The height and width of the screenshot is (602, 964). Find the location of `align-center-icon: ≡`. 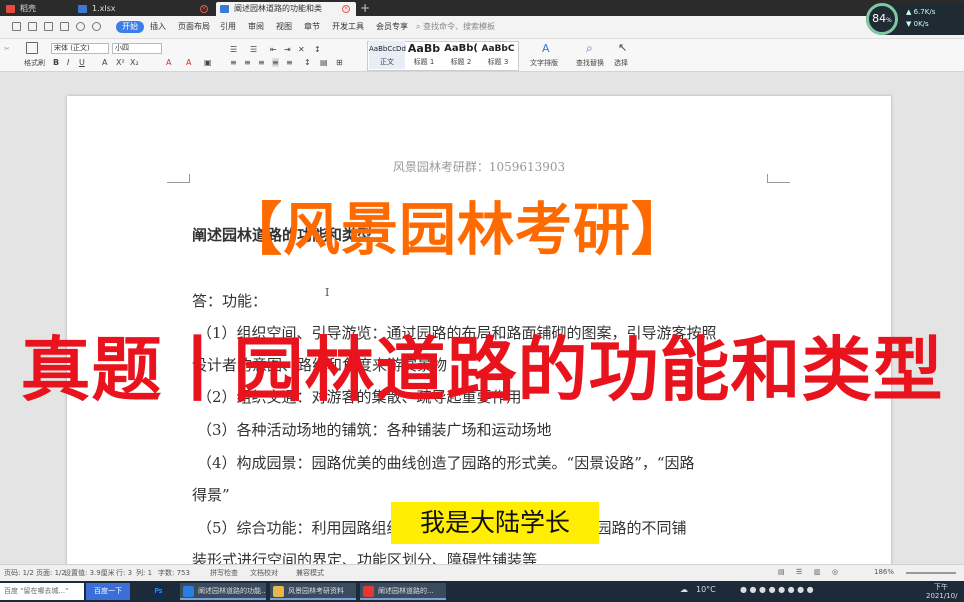

align-center-icon: ≡ is located at coordinates (247, 62).